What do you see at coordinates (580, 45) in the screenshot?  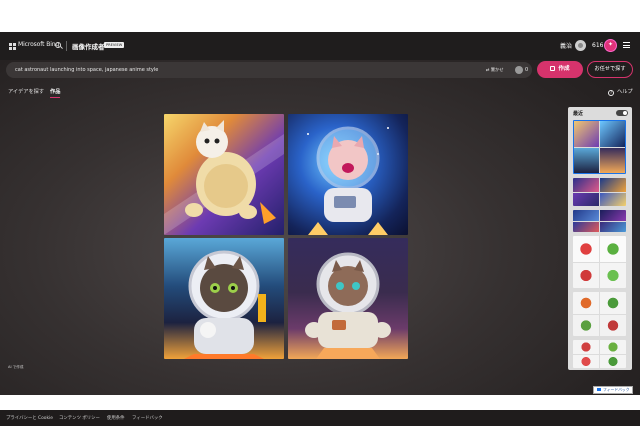 I see `avatar` at bounding box center [580, 45].